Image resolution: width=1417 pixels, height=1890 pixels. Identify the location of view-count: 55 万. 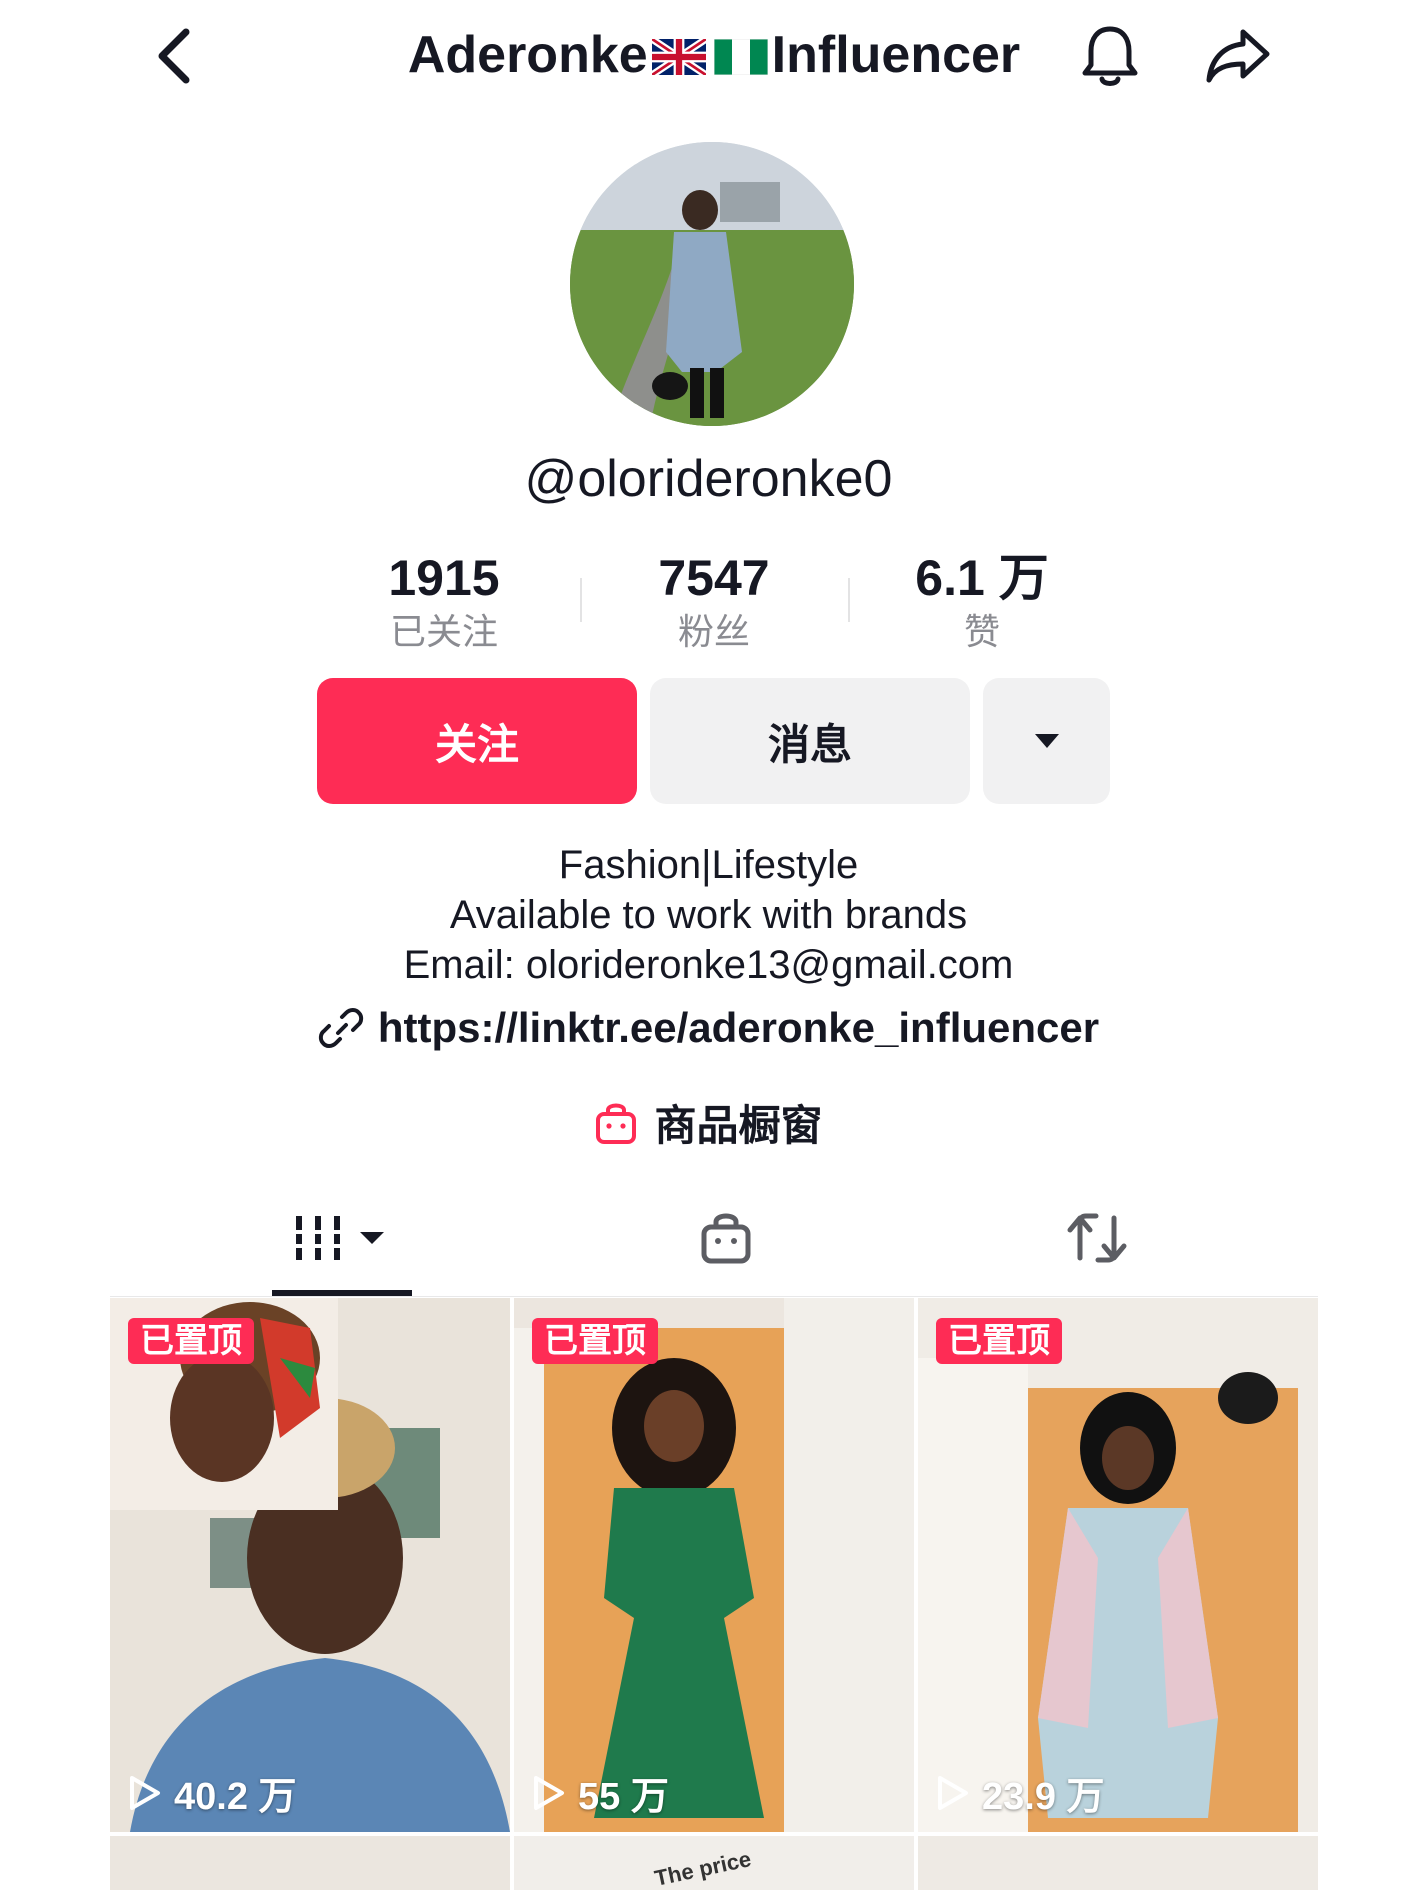
(600, 1792).